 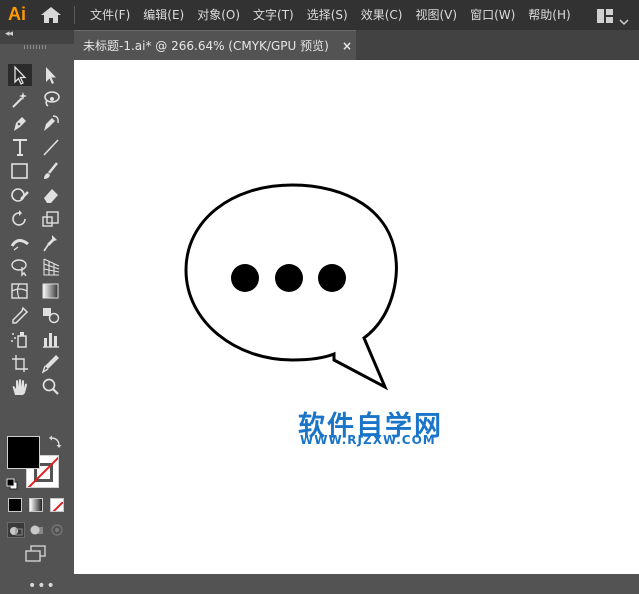 What do you see at coordinates (51, 339) in the screenshot?
I see `column-graph-icon` at bounding box center [51, 339].